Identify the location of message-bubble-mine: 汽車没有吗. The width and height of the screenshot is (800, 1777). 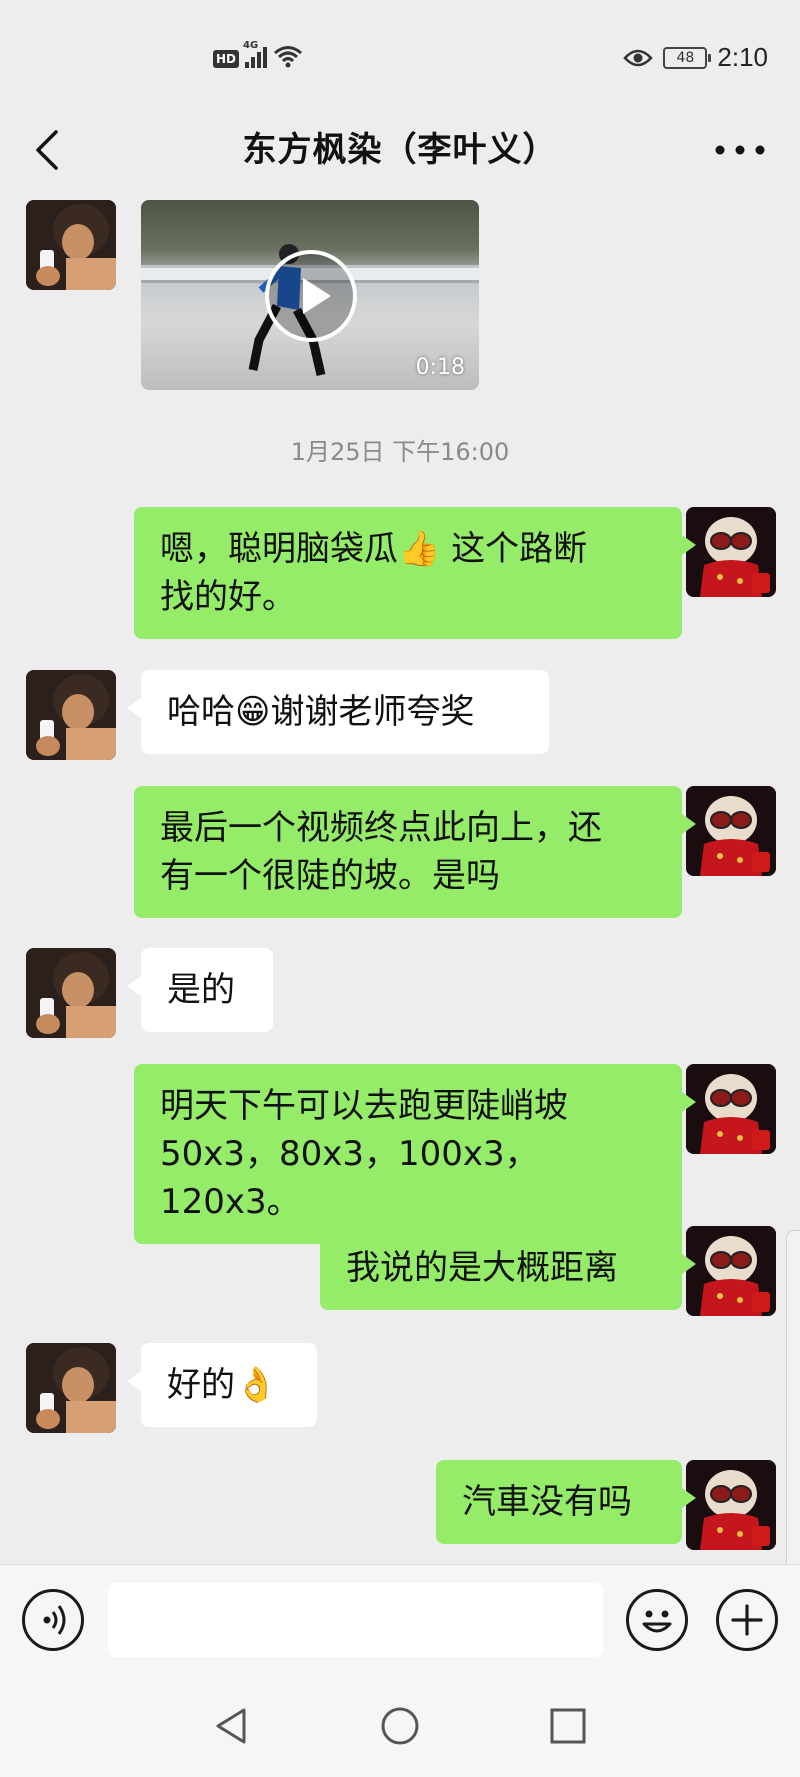
(566, 1502).